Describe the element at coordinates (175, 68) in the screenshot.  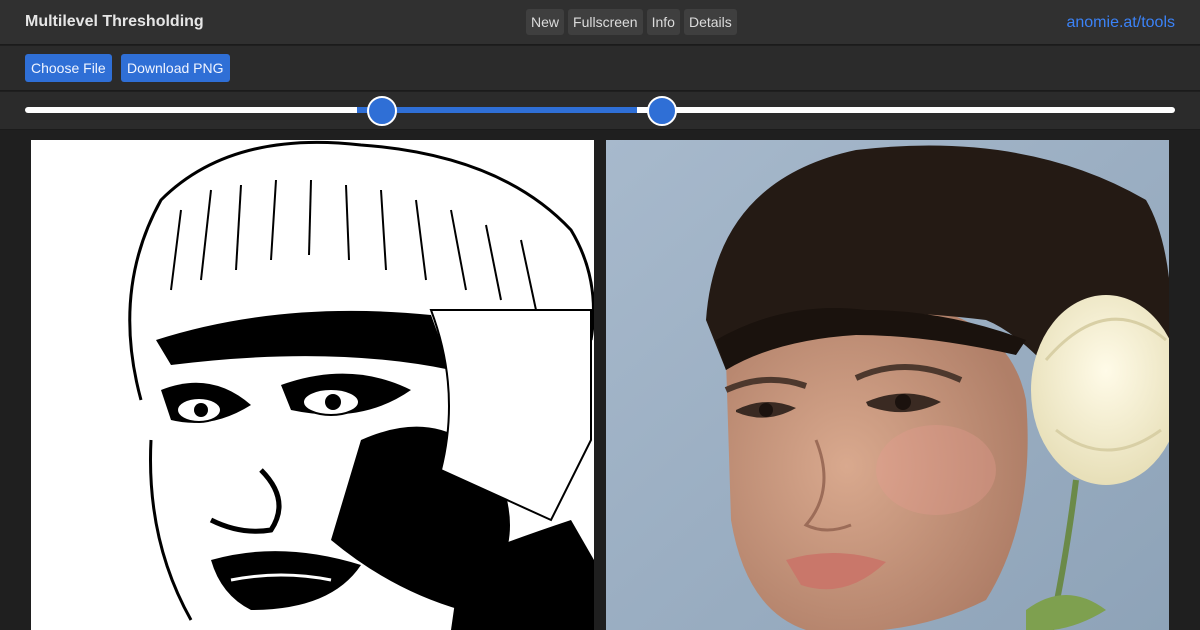
I see `download-png-button: Download PNG` at that location.